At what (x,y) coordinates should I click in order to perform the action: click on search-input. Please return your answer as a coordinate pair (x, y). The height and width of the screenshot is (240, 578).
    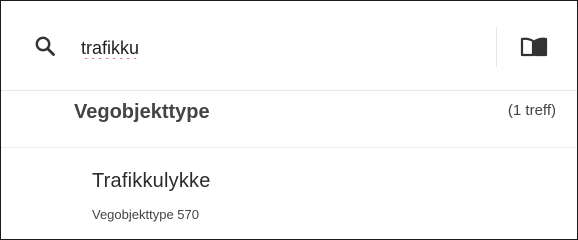
    Looking at the image, I should click on (276, 48).